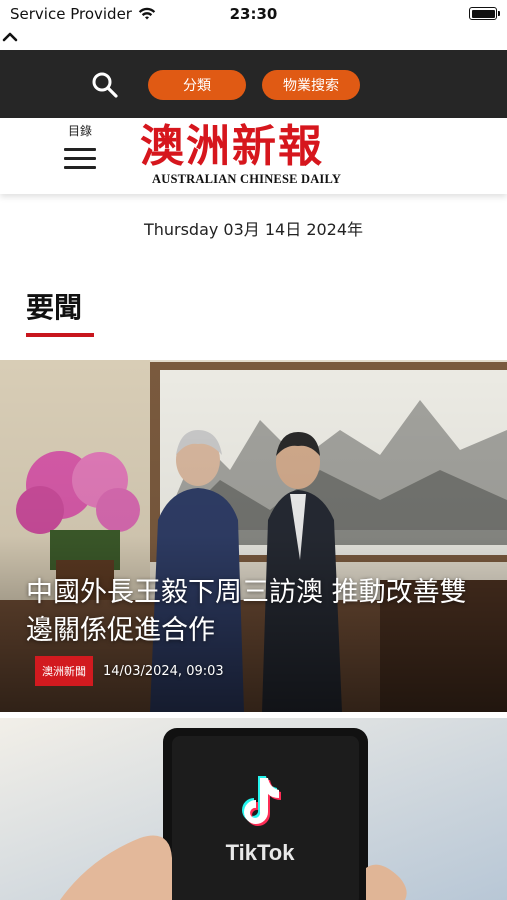 The height and width of the screenshot is (900, 507). I want to click on site-header: 目錄 澳洲新報 AUSTRALIAN CHINESE DAILY, so click(253, 156).